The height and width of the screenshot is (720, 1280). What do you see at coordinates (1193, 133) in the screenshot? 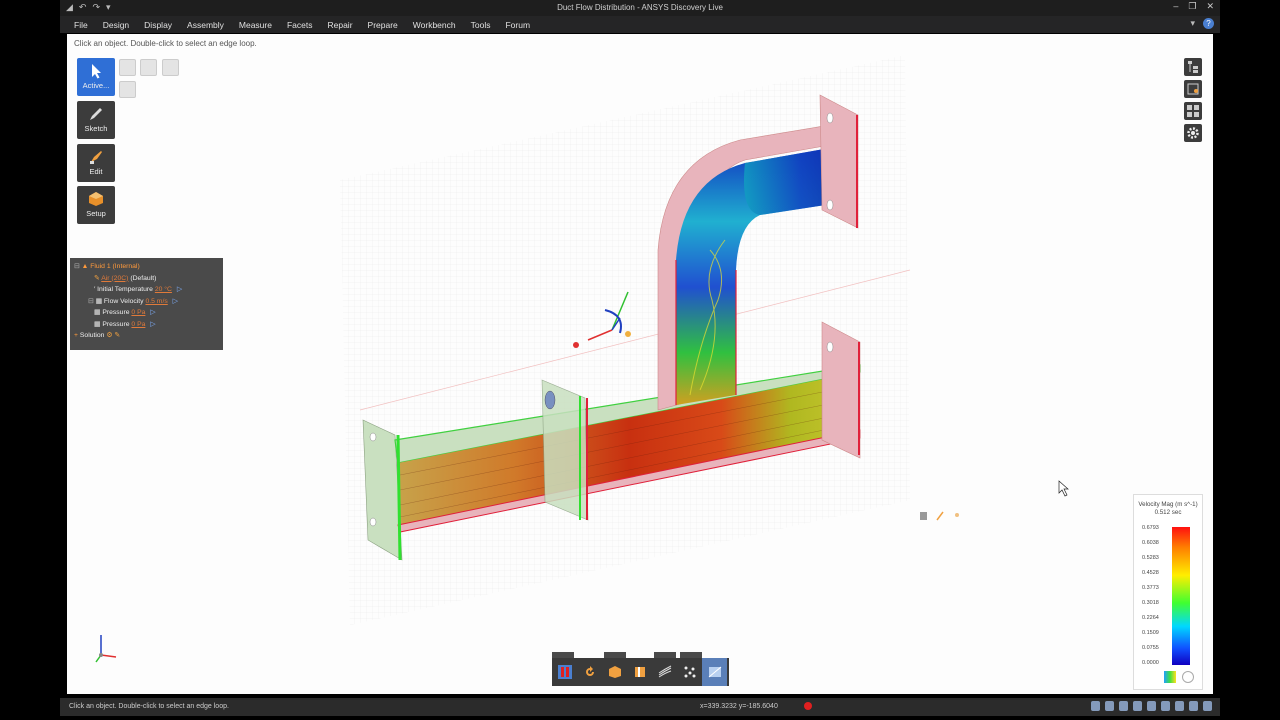
I see `gear-icon` at bounding box center [1193, 133].